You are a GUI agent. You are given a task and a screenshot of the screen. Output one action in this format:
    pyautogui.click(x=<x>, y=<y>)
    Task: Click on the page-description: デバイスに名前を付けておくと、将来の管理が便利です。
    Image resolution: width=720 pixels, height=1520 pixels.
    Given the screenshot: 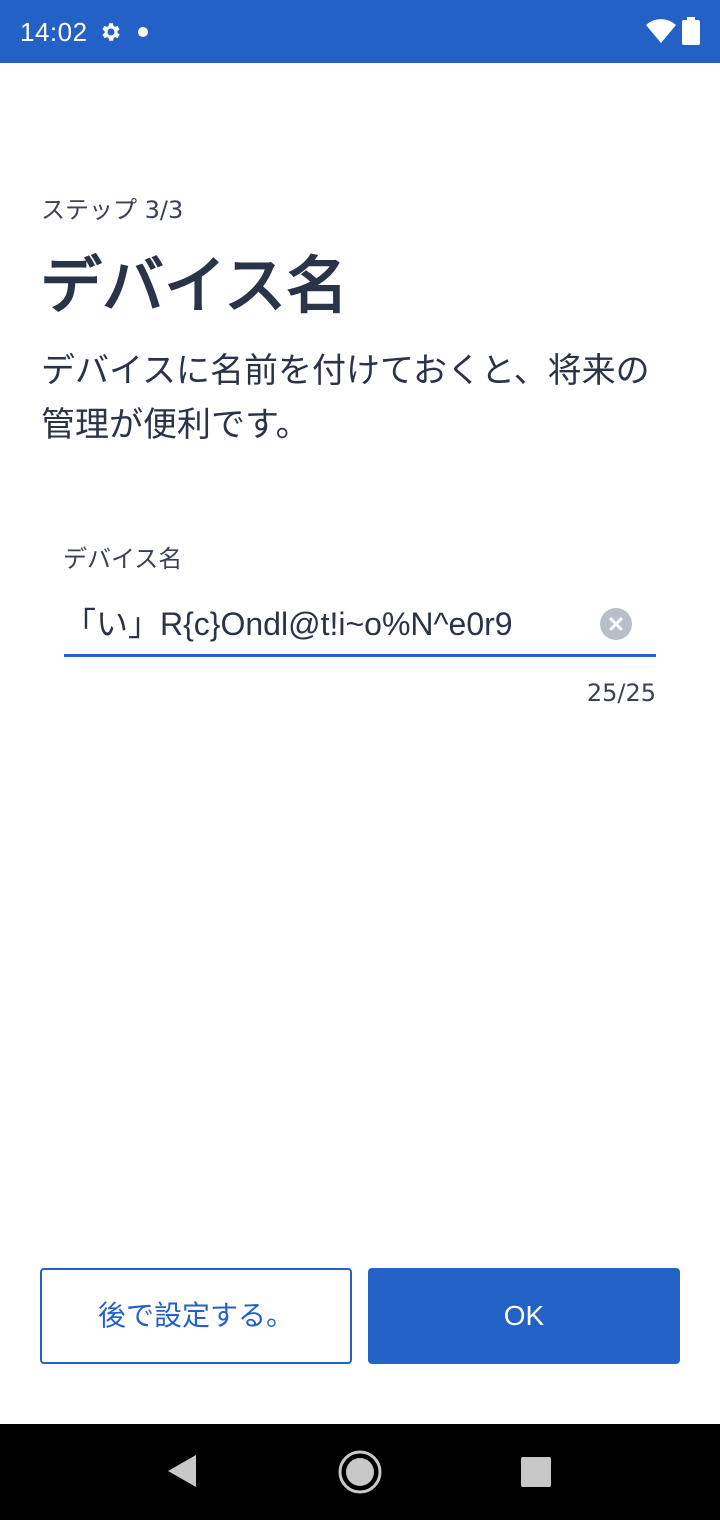 What is the action you would take?
    pyautogui.click(x=345, y=398)
    